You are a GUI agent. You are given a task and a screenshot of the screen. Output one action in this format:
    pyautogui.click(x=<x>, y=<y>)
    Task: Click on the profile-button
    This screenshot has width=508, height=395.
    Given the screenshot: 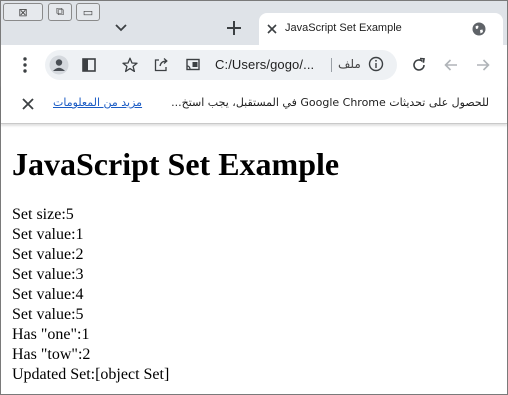 What is the action you would take?
    pyautogui.click(x=59, y=65)
    